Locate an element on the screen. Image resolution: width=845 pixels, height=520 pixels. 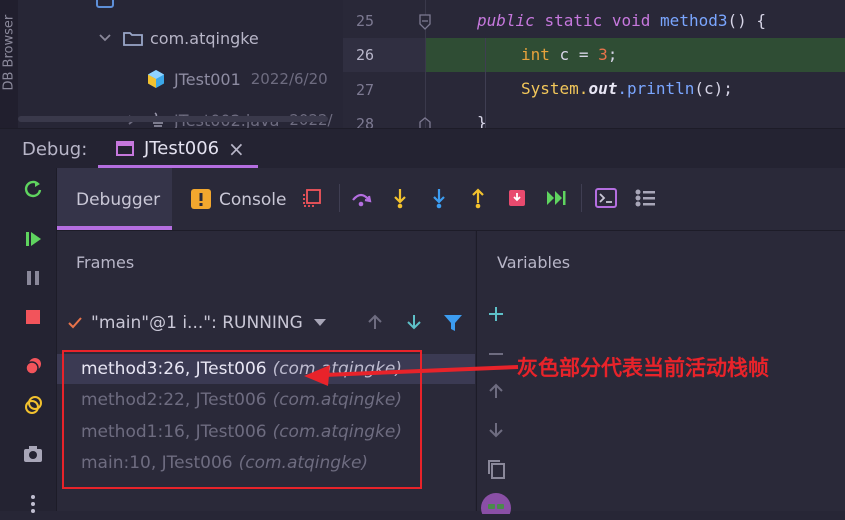
tree-row-package: com.atqingke is located at coordinates (178, 38).